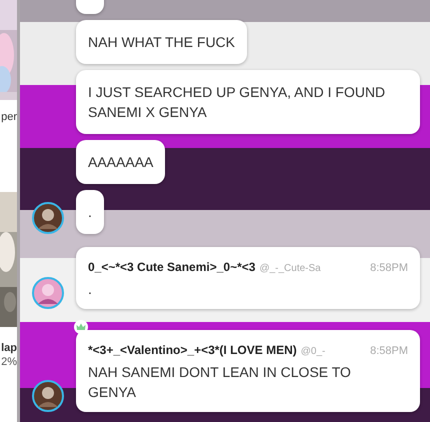 This screenshot has height=422, width=430. Describe the element at coordinates (162, 42) in the screenshot. I see `message-text: NAH WHAT THE FUCK` at that location.